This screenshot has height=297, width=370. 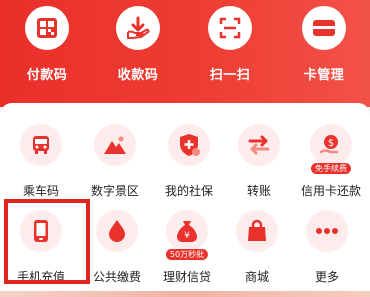 I want to click on phone-recharge-highlight-box, so click(x=47, y=241).